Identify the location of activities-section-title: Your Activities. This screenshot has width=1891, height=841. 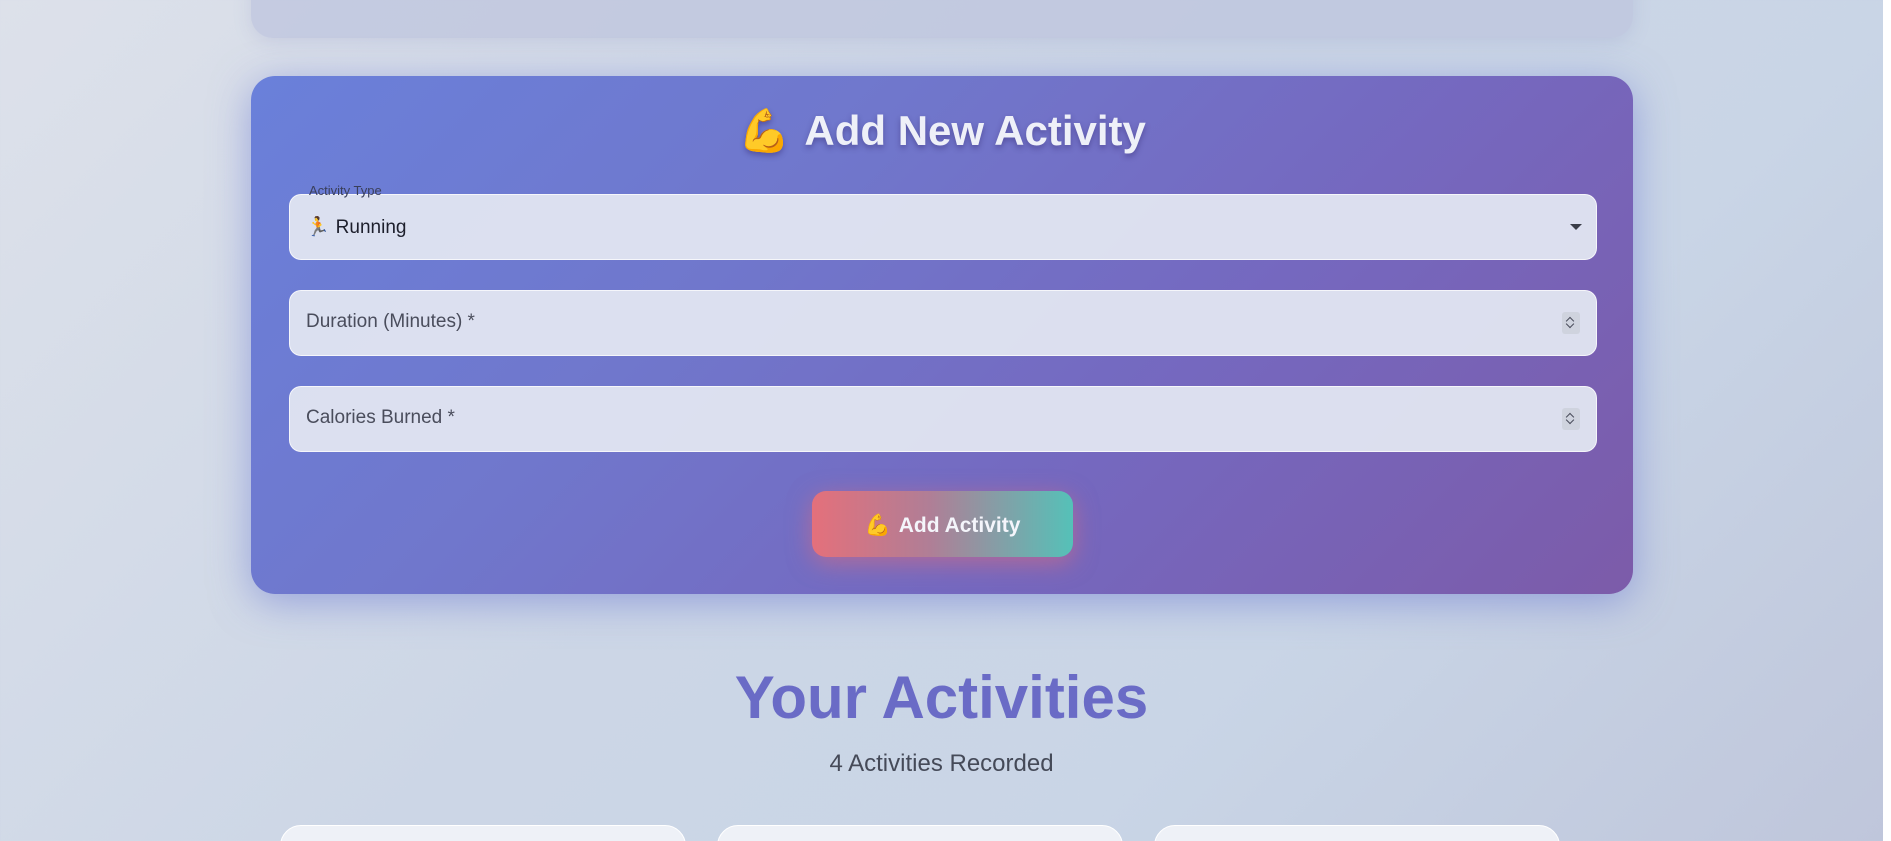
(941, 697).